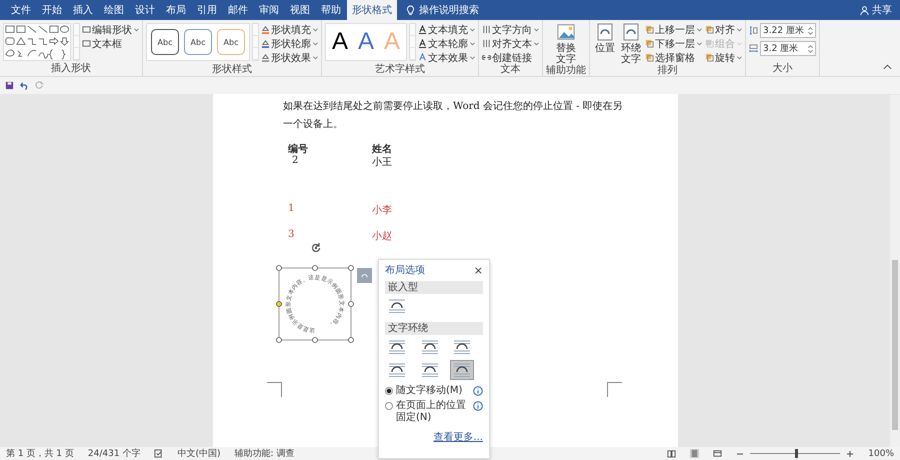  Describe the element at coordinates (198, 453) in the screenshot. I see `language-status: 中文(中国)` at that location.